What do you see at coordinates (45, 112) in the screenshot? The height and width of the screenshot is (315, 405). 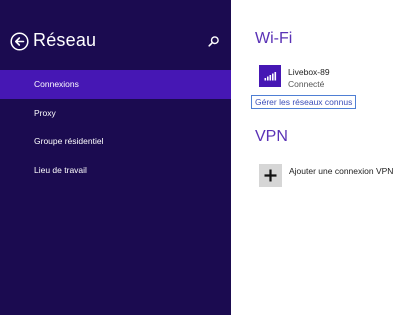 I see `sidebar-item-label: Proxy` at bounding box center [45, 112].